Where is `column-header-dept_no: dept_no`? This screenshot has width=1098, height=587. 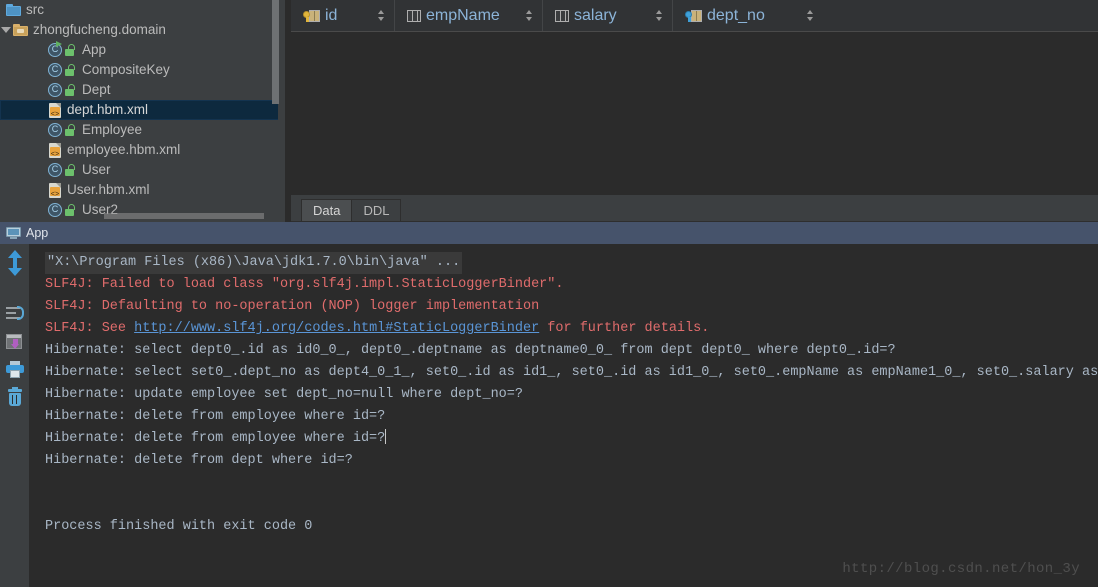
column-header-dept_no: dept_no is located at coordinates (748, 15).